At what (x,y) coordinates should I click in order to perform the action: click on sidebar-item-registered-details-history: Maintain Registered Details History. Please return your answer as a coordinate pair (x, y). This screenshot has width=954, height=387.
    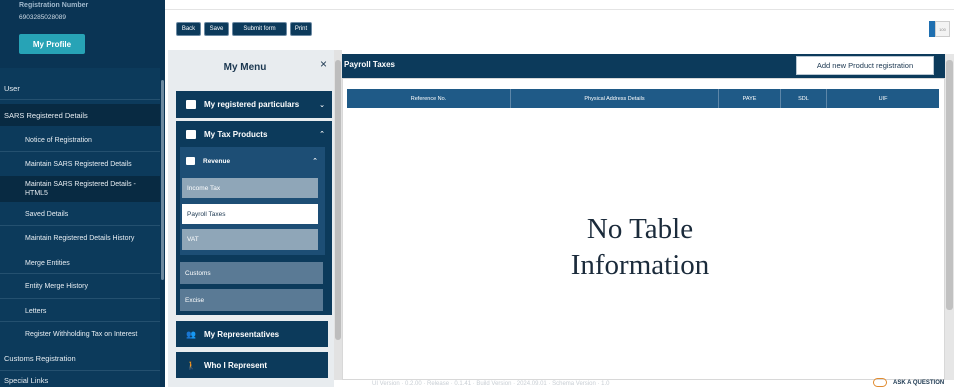
    Looking at the image, I should click on (80, 238).